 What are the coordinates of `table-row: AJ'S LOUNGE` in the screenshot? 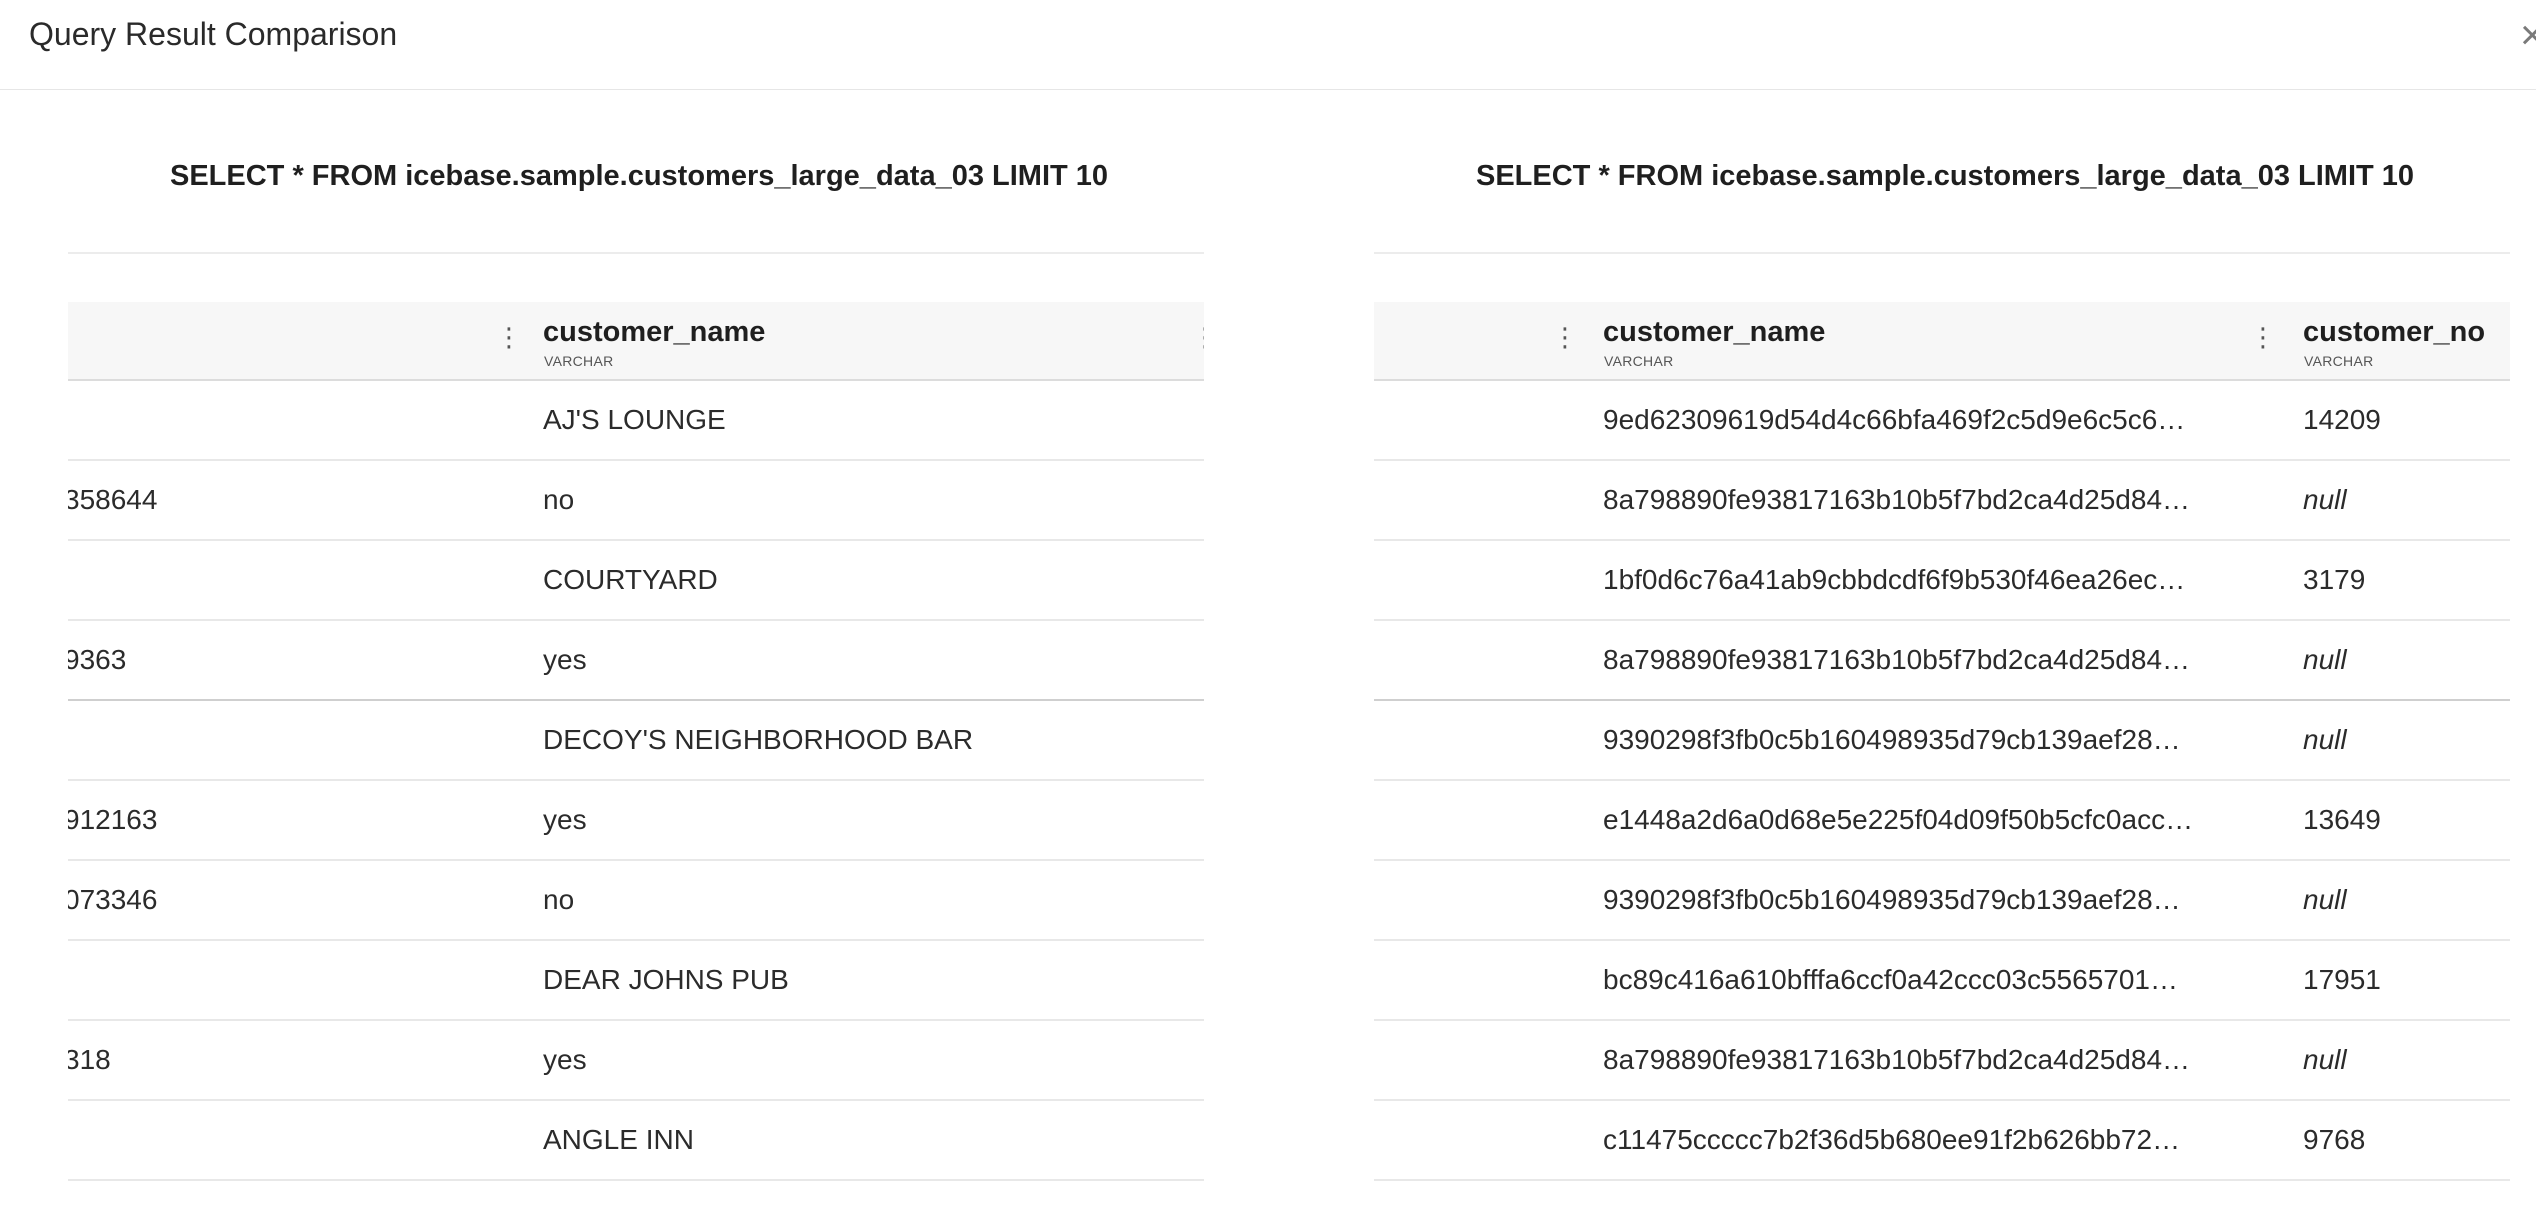 It's located at (636, 421).